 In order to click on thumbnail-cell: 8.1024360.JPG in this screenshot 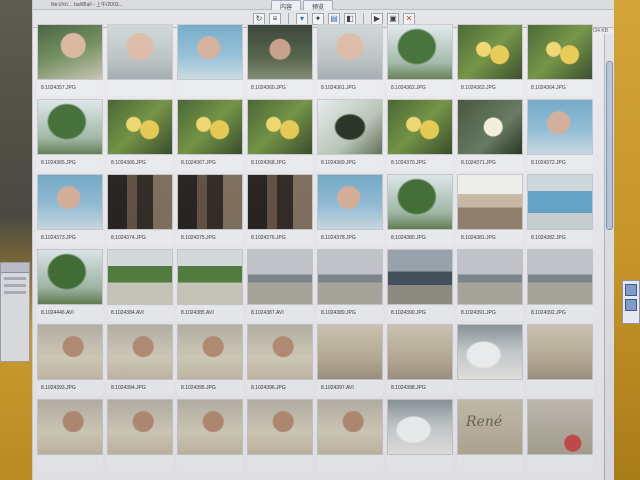, I will do `click(280, 60)`.